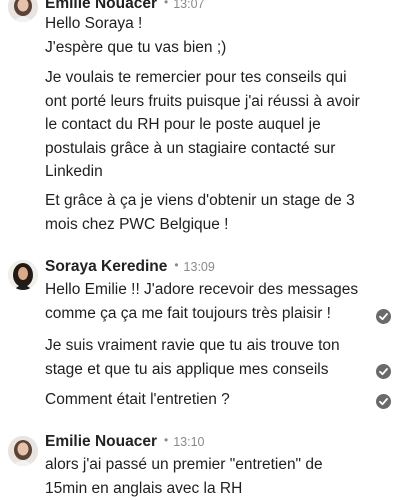 Image resolution: width=400 pixels, height=500 pixels. I want to click on text-line: mois chez PWC Belgique !, so click(137, 224).